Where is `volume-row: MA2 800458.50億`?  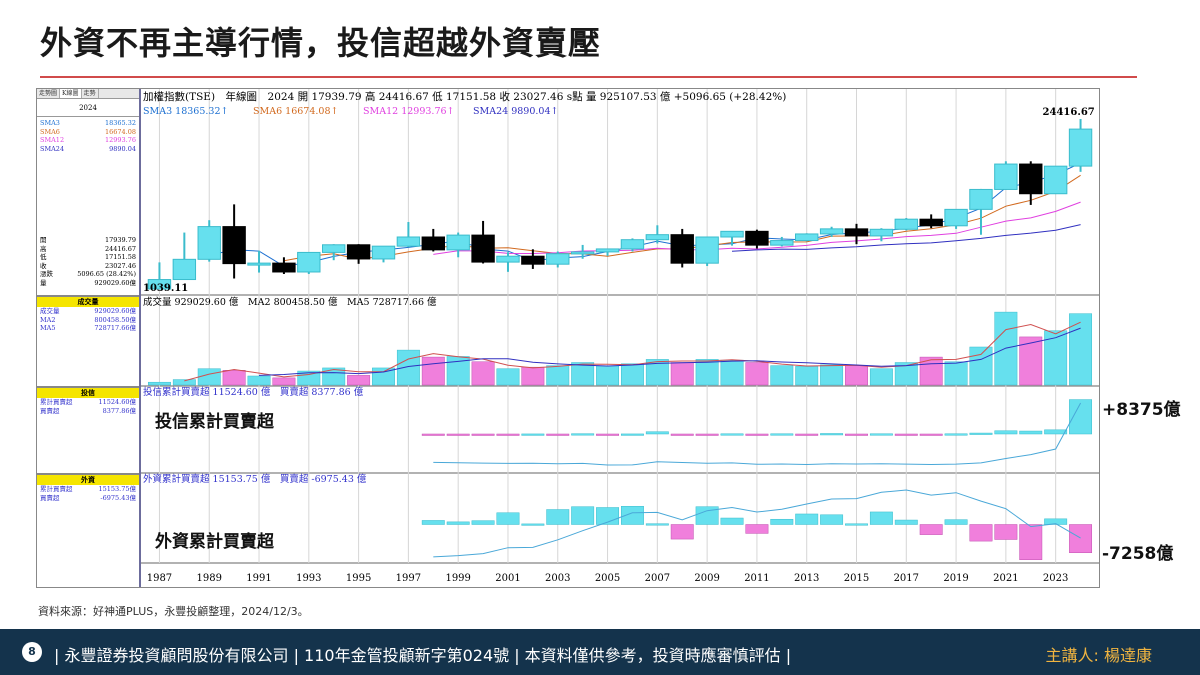
volume-row: MA2 800458.50億 is located at coordinates (88, 320).